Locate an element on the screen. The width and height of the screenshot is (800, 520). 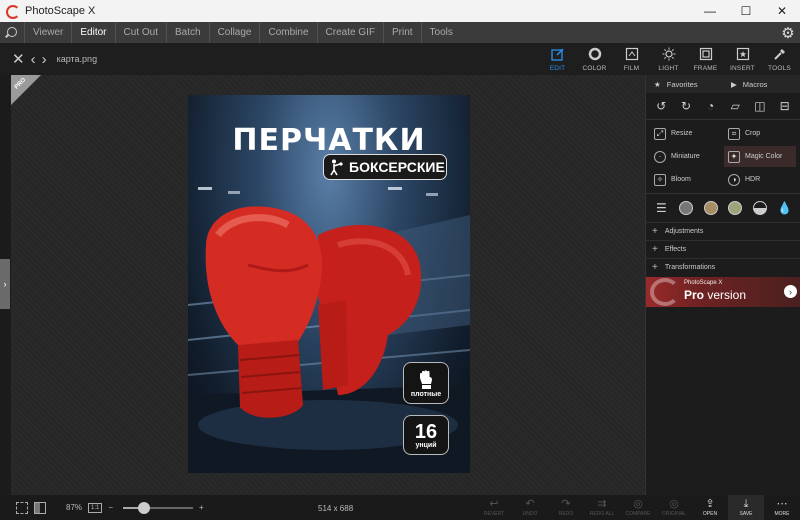
film-icon is located at coordinates (631, 54).